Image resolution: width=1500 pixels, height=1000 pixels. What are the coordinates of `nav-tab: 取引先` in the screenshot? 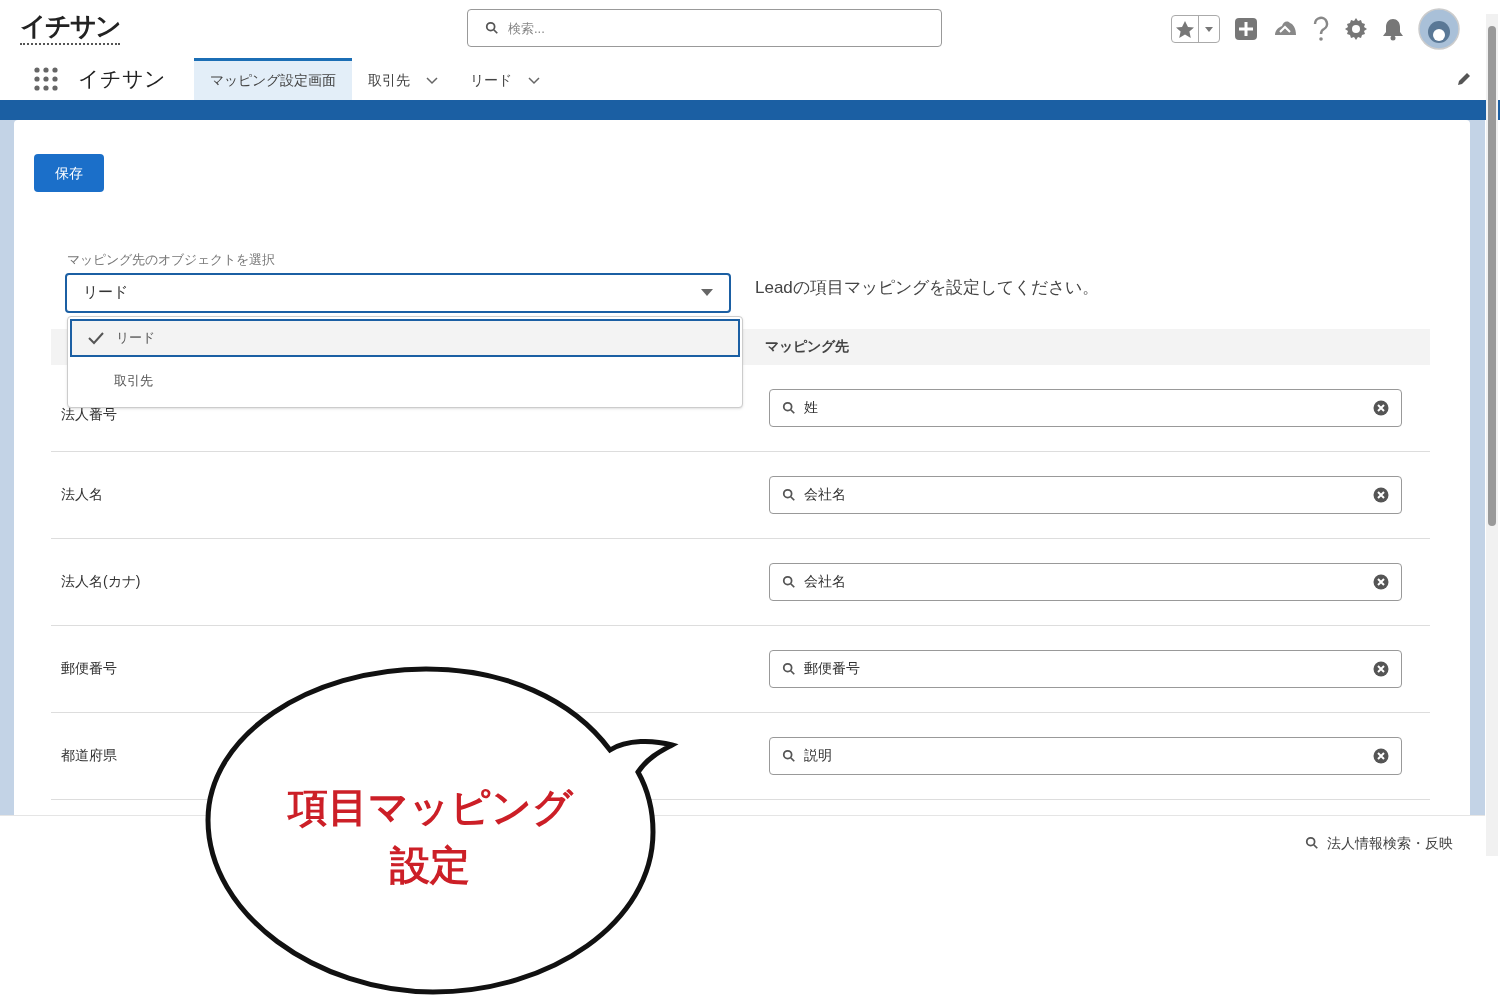 It's located at (403, 79).